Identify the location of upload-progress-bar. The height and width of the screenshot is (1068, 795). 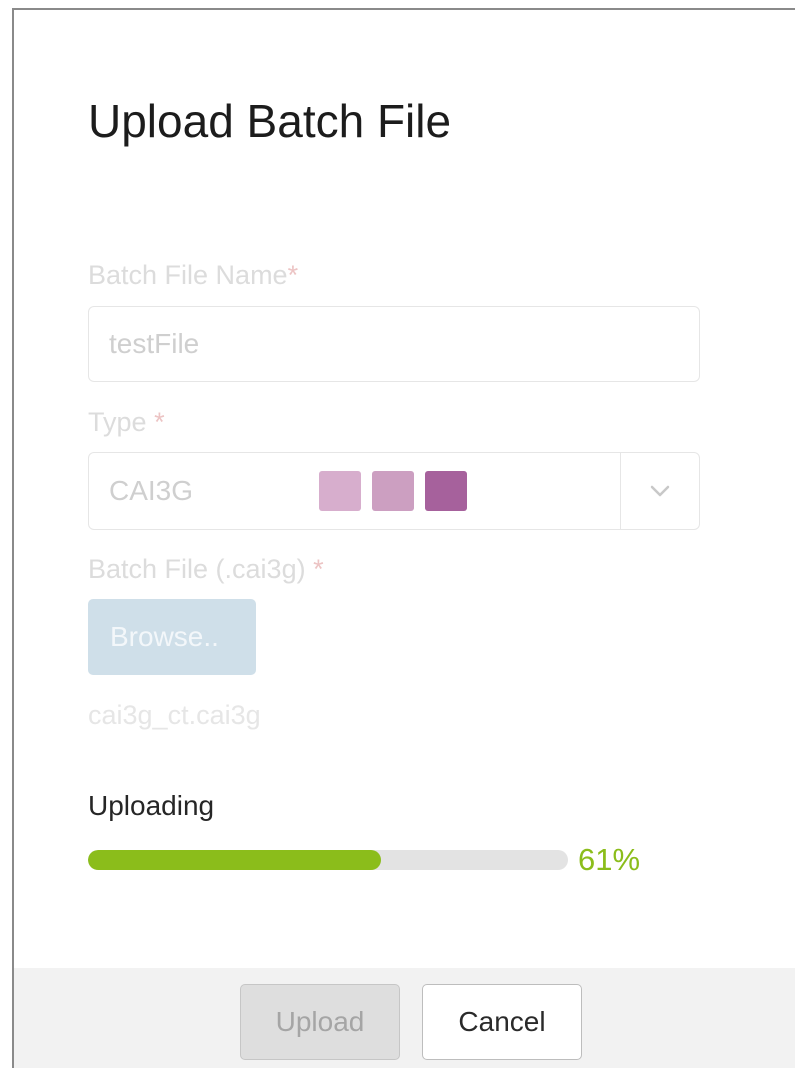
(328, 860).